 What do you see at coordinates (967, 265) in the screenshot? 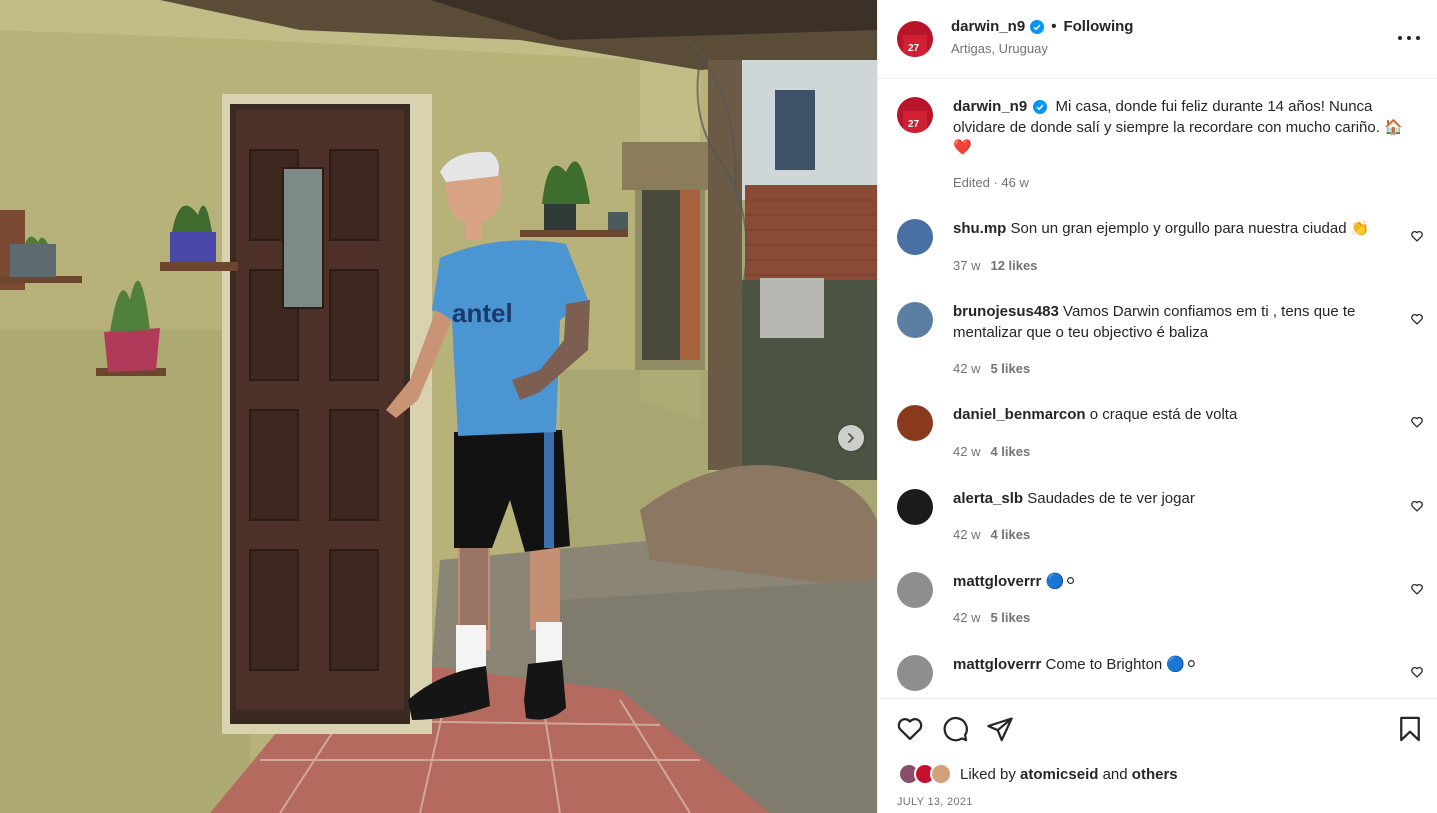
I see `comment-age: 37 w` at bounding box center [967, 265].